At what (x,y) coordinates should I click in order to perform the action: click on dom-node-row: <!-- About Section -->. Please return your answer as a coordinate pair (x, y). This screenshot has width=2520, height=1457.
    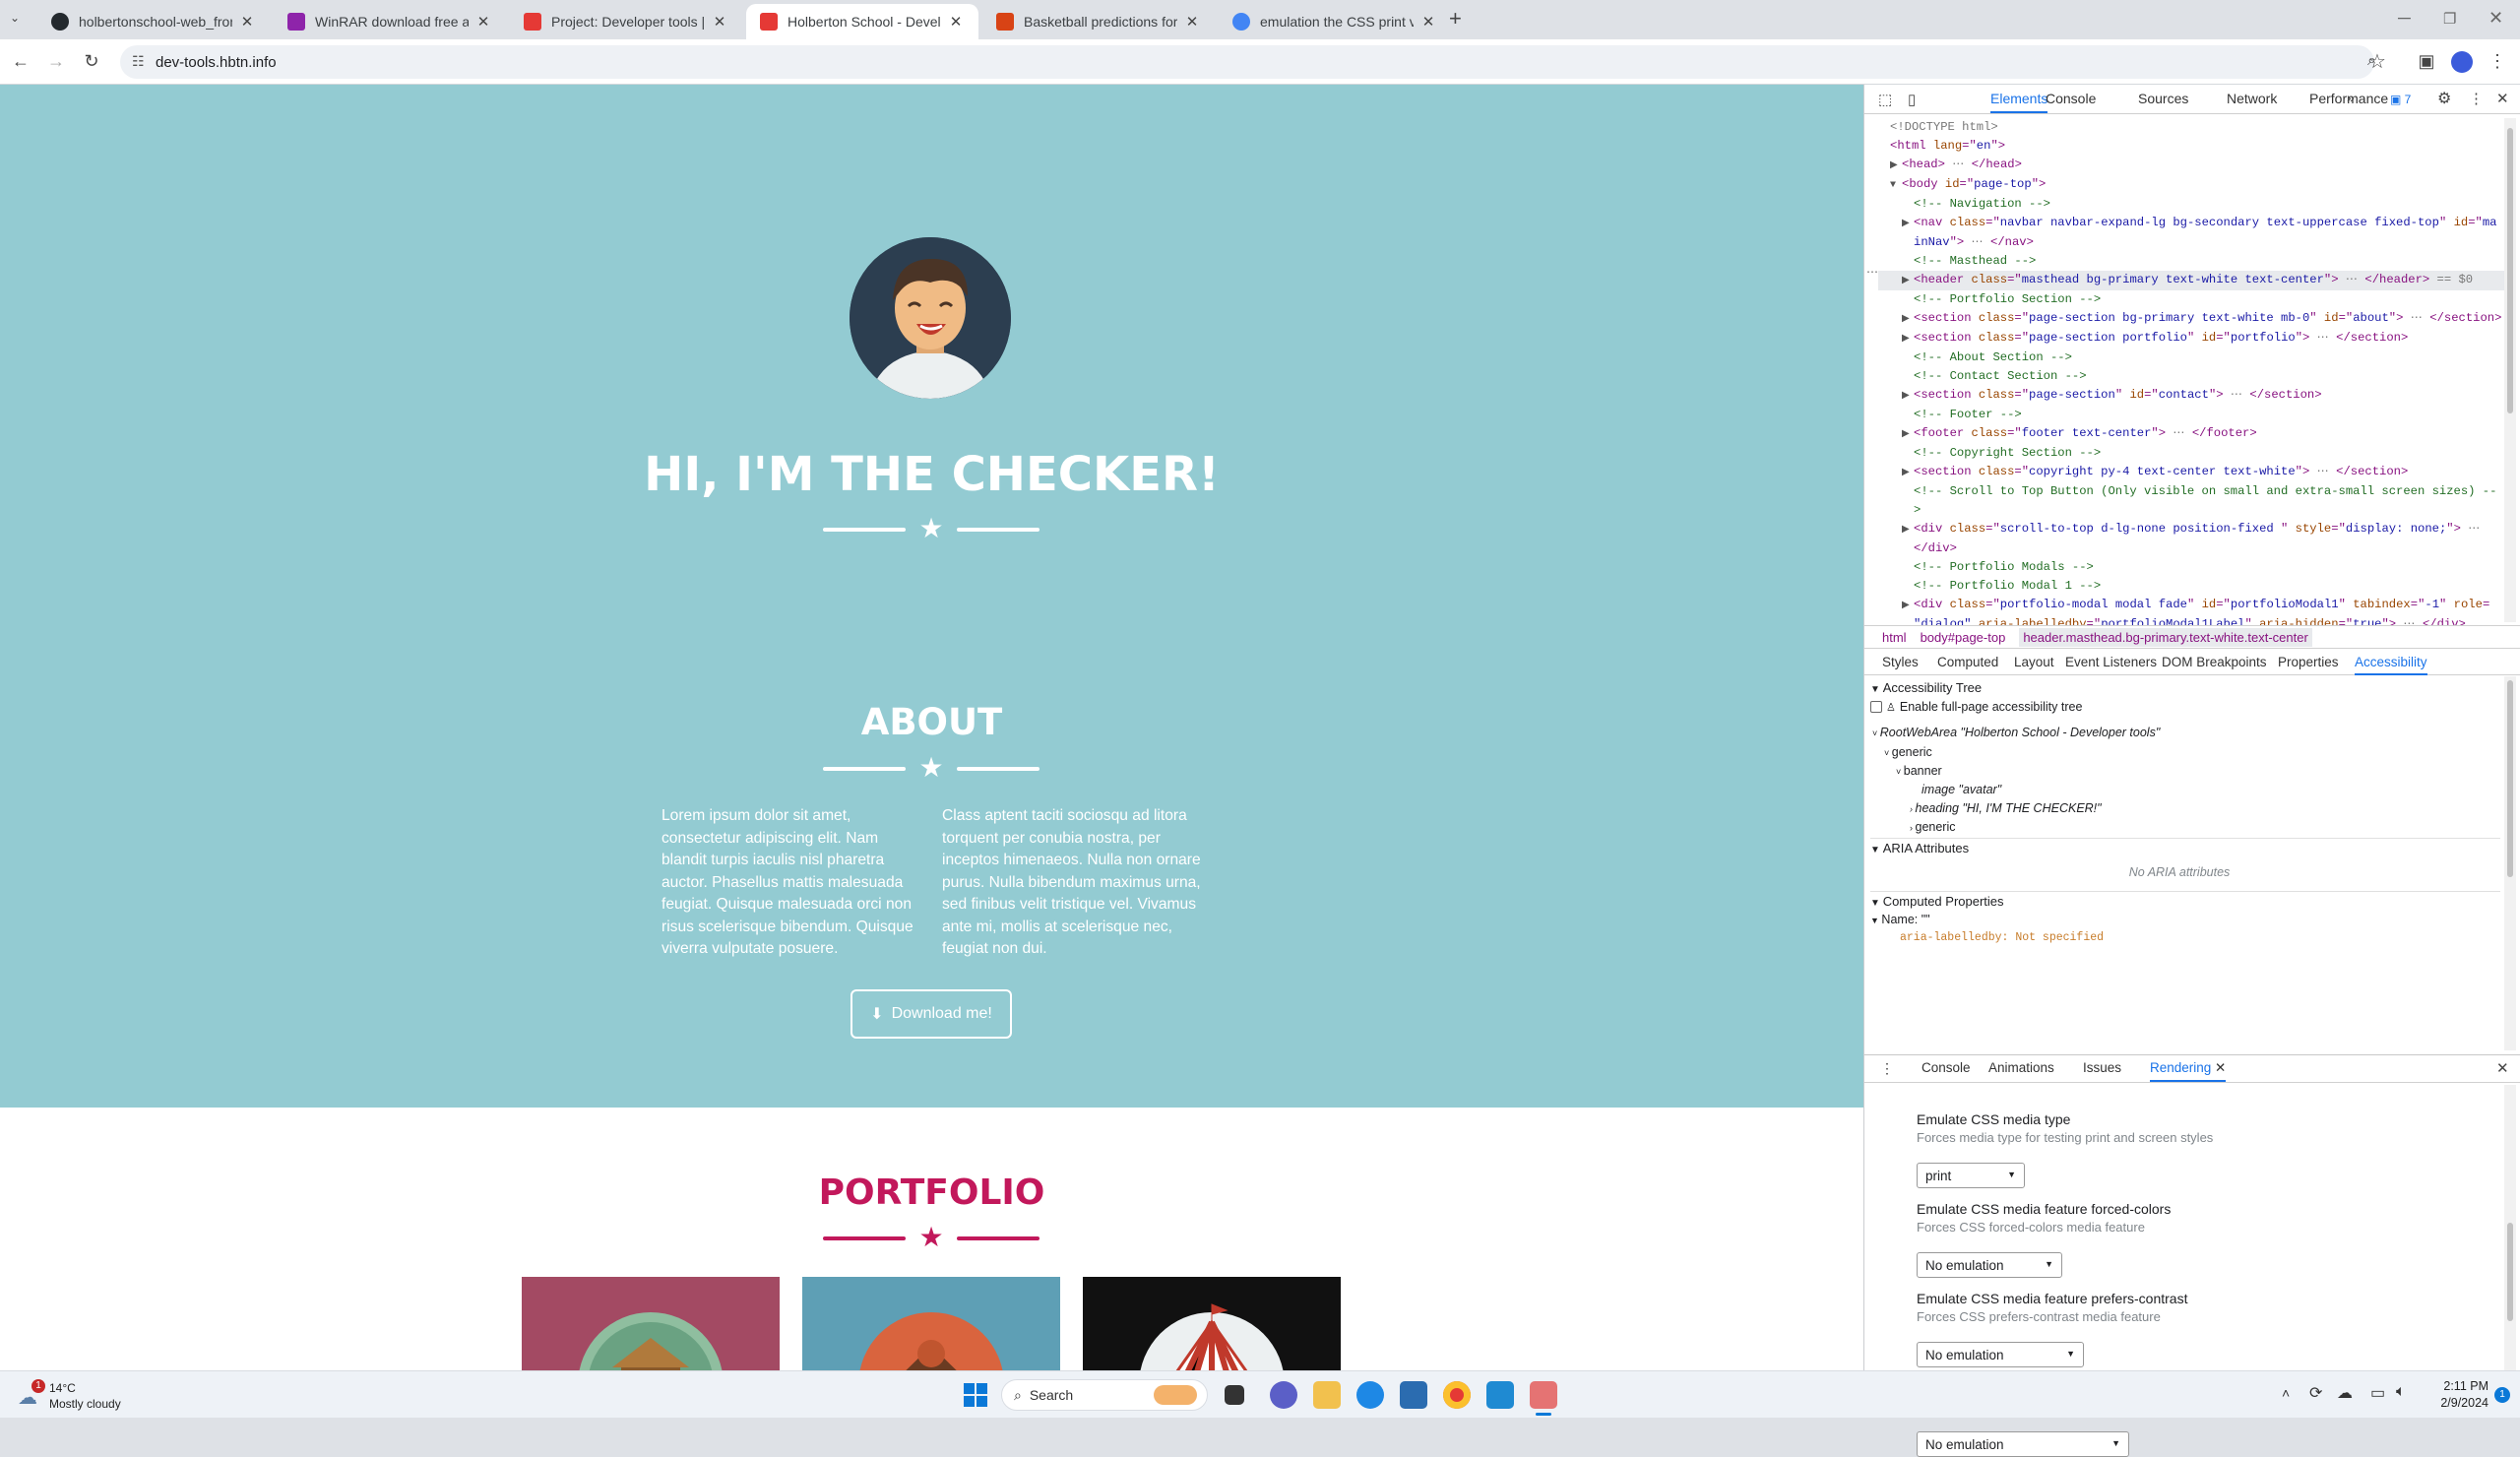
    Looking at the image, I should click on (2193, 357).